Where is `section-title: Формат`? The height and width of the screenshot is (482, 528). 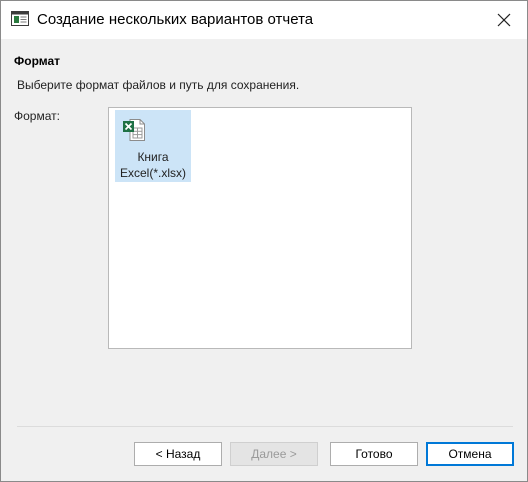 section-title: Формат is located at coordinates (37, 61).